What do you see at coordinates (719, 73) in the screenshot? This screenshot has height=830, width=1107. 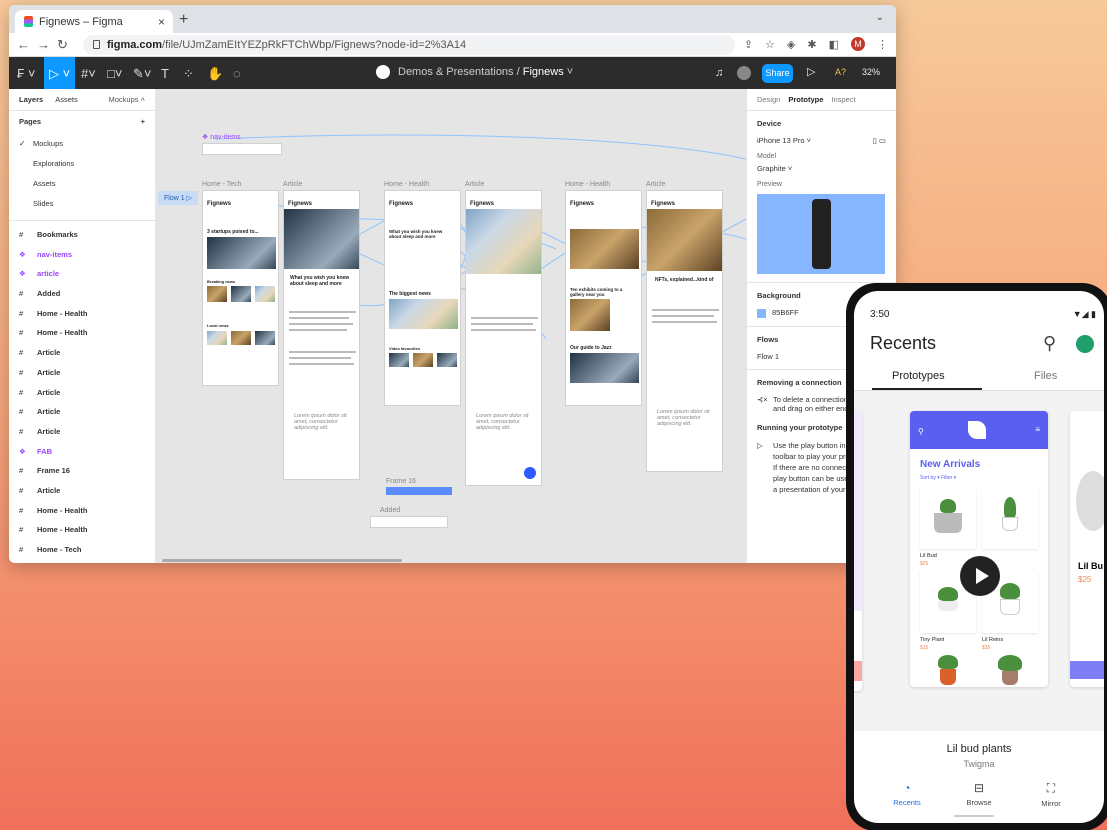 I see `headphones-icon: ♫` at bounding box center [719, 73].